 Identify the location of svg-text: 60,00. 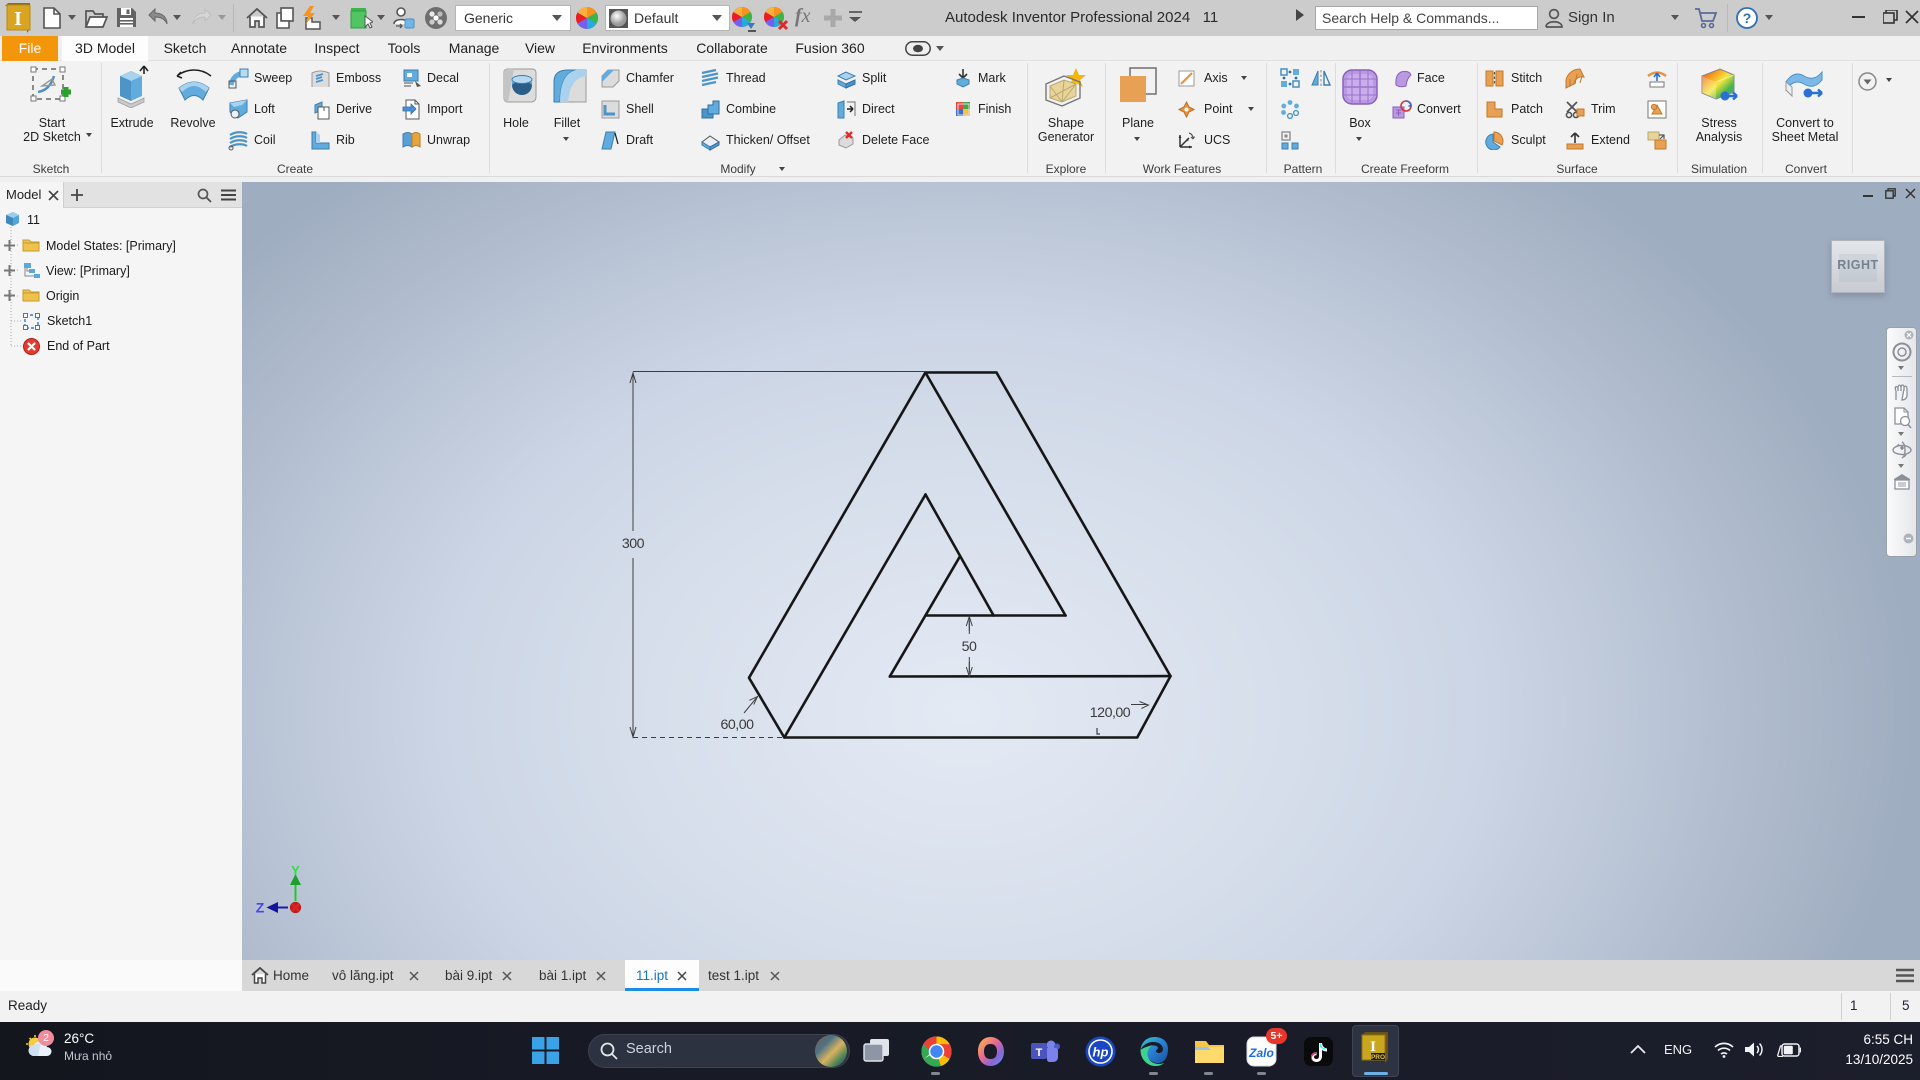
(737, 725).